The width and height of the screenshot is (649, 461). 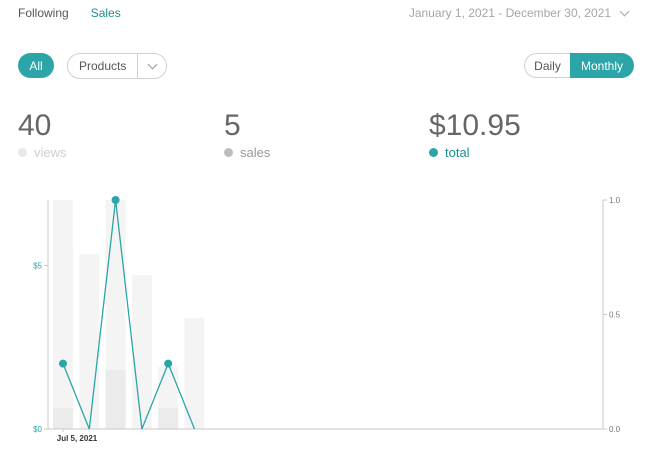 What do you see at coordinates (615, 200) in the screenshot?
I see `right-axis-tick-label: 1.0` at bounding box center [615, 200].